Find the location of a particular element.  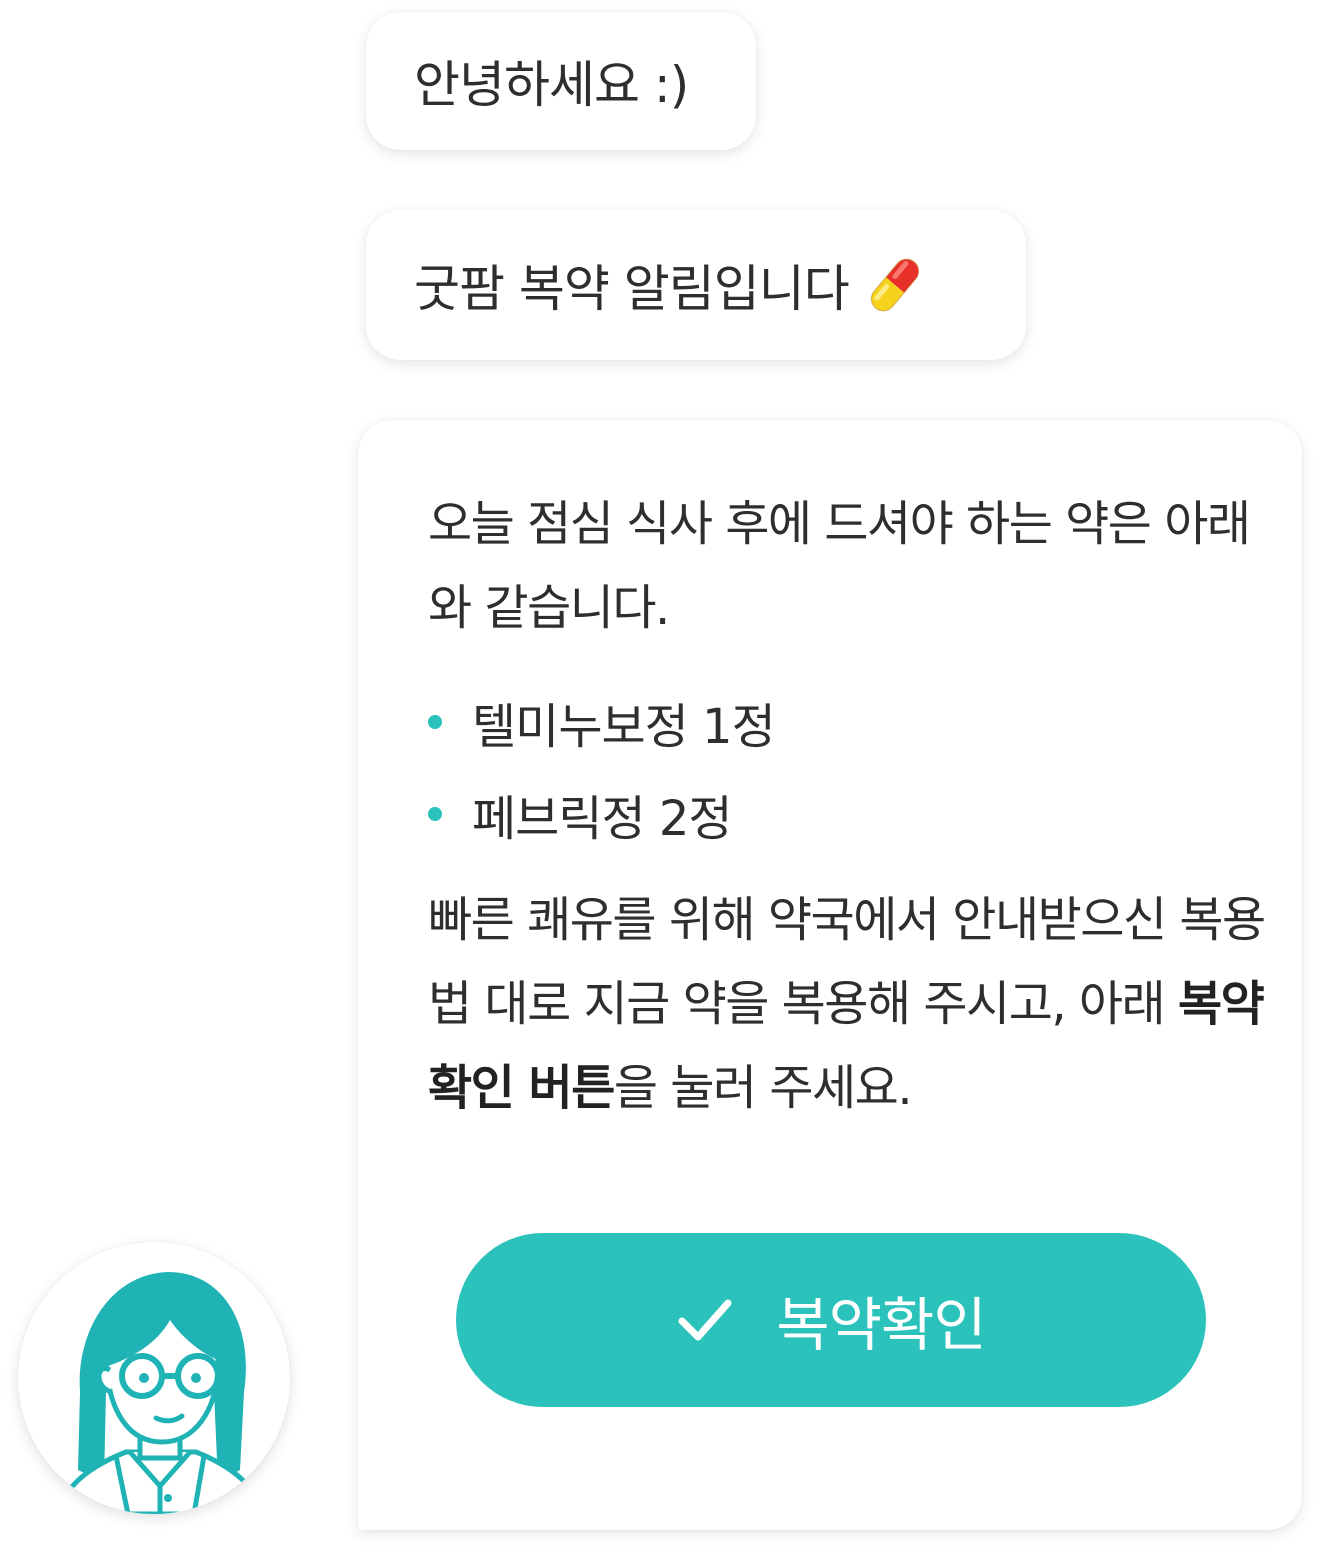

confirm-medication-button: 복약확인 is located at coordinates (831, 1320).